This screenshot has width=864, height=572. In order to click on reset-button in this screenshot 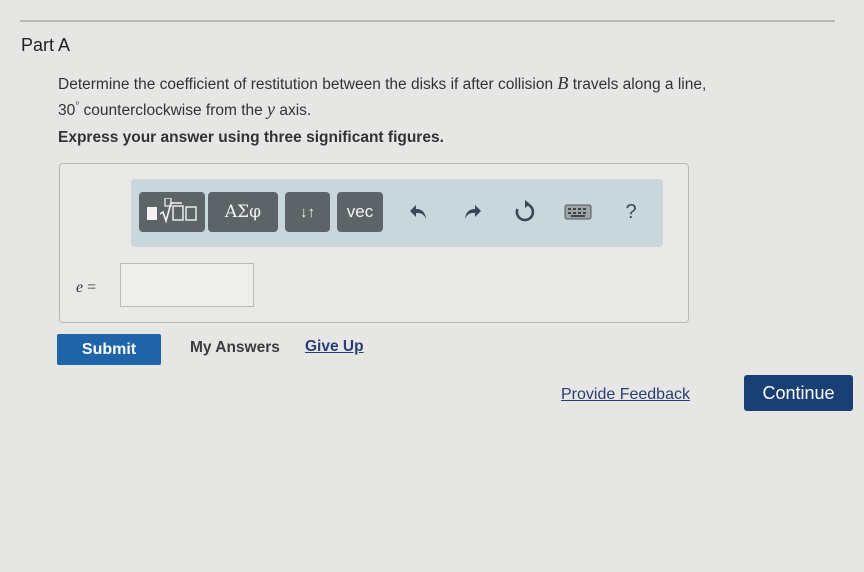, I will do `click(525, 212)`.